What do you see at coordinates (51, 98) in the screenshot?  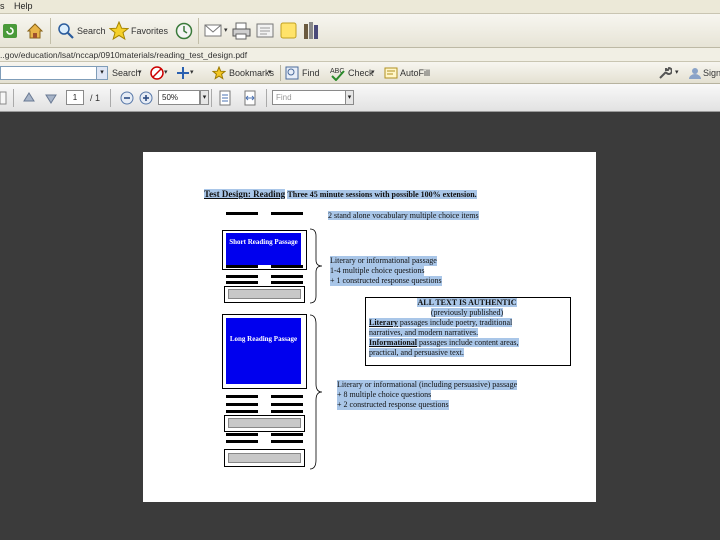 I see `next-page-icon` at bounding box center [51, 98].